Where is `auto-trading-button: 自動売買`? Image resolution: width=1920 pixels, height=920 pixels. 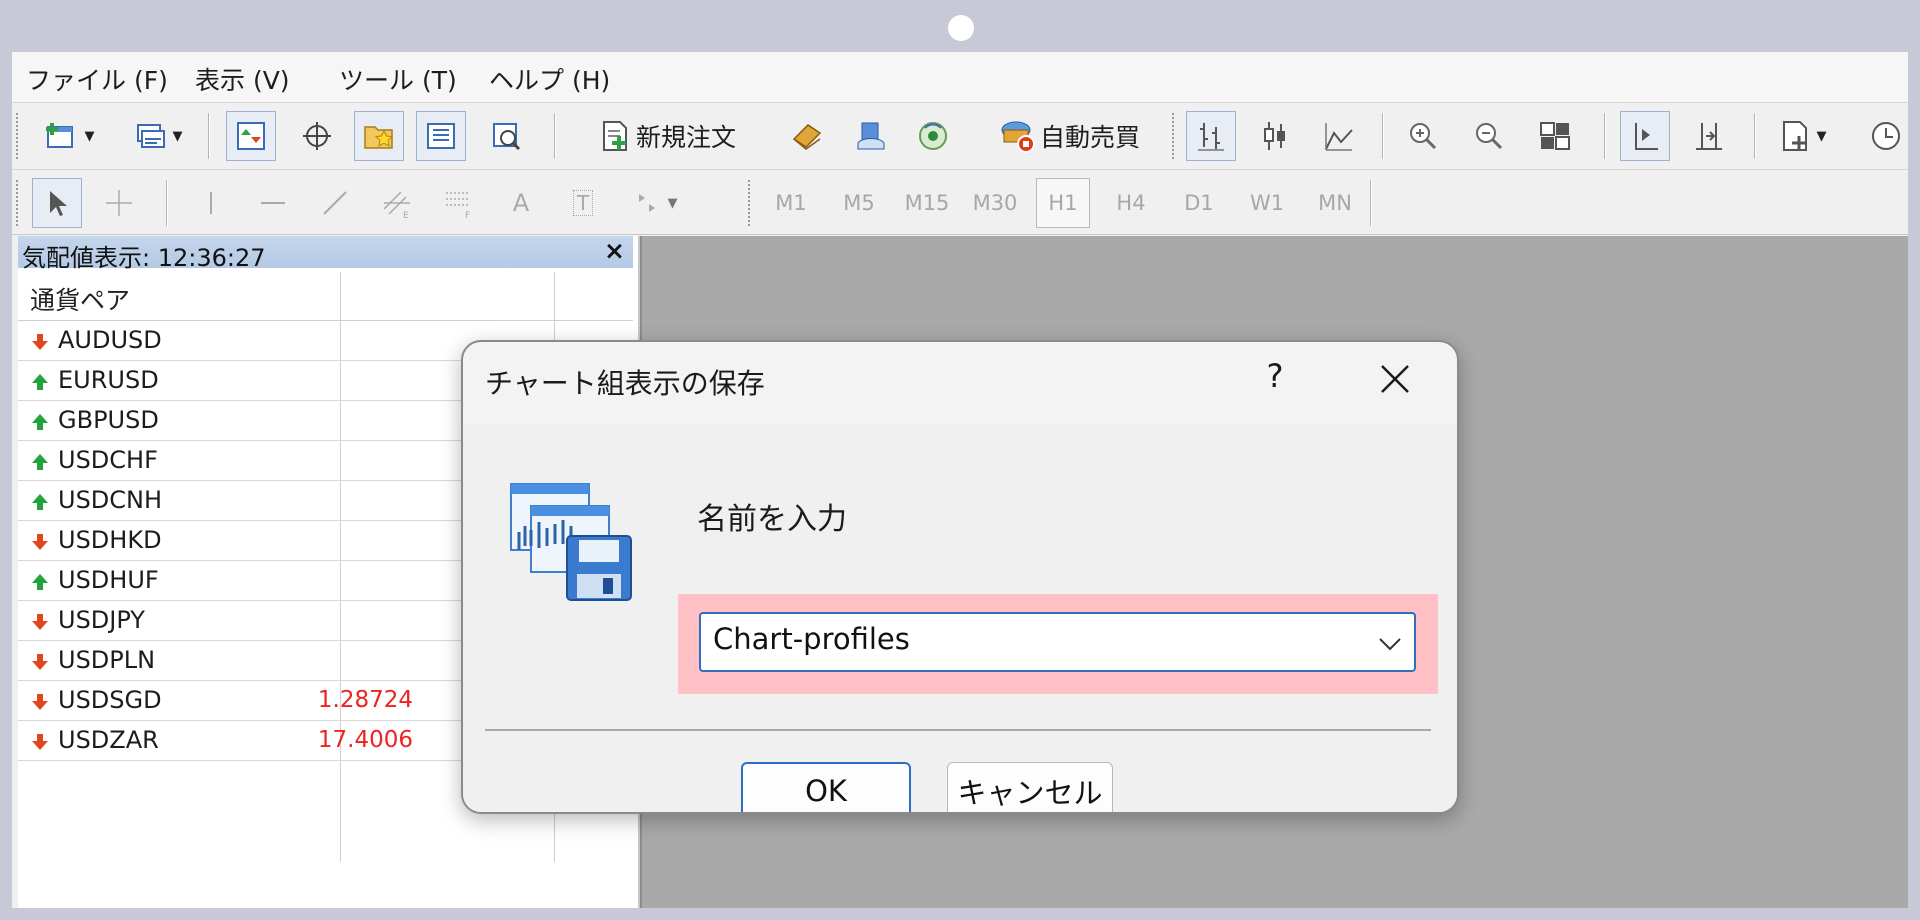 auto-trading-button: 自動売買 is located at coordinates (1069, 136).